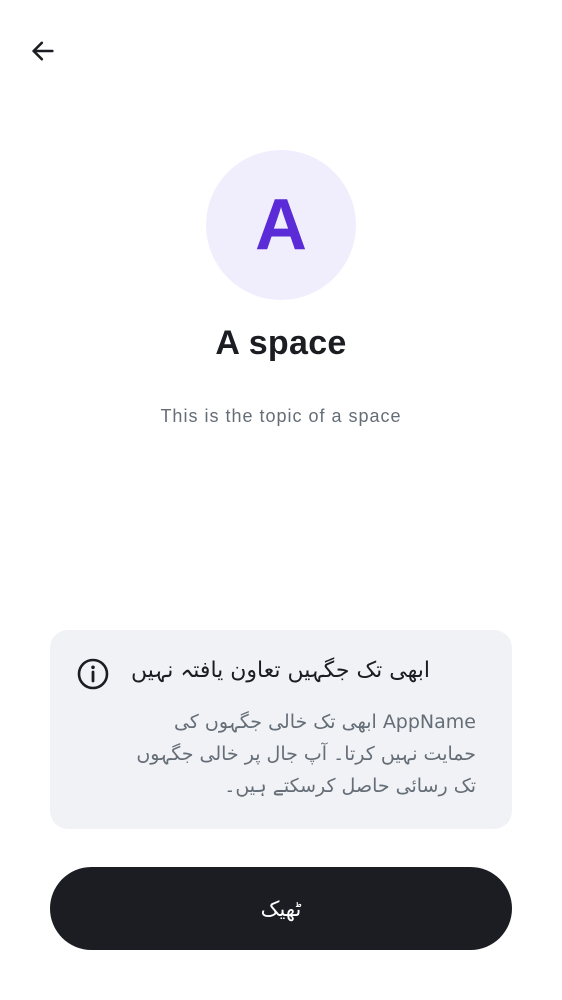  I want to click on space-avatar: A, so click(281, 225).